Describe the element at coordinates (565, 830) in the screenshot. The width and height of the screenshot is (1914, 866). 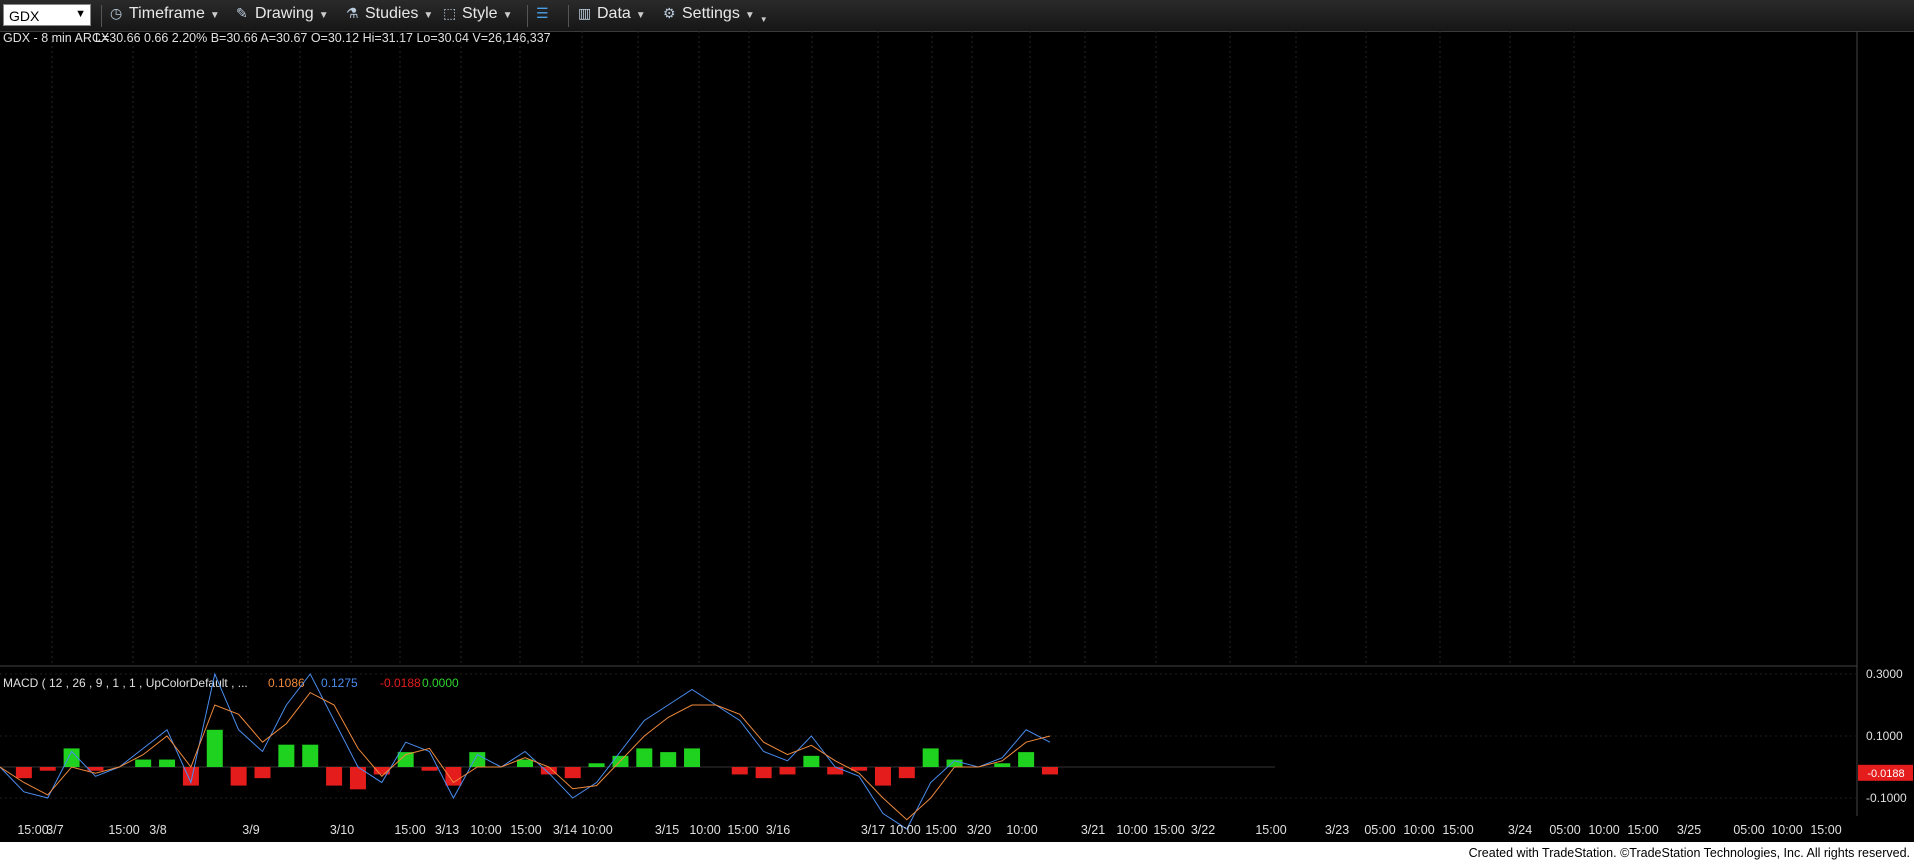
I see `x-tick-label: 3/14` at that location.